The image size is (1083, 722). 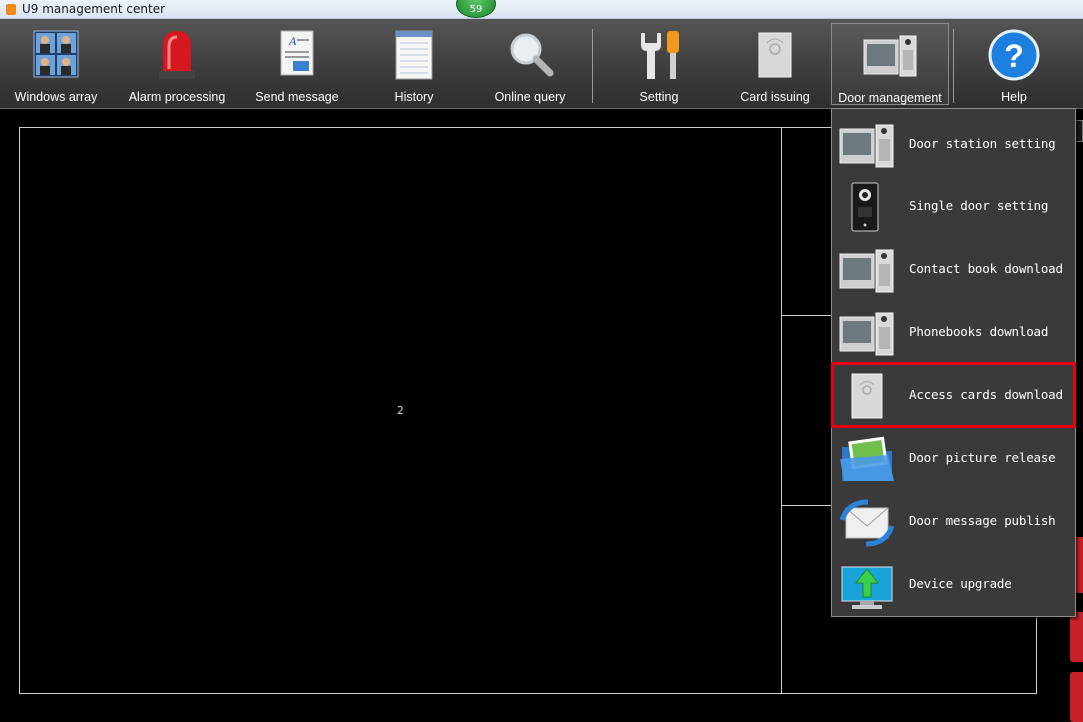 What do you see at coordinates (476, 9) in the screenshot?
I see `count-badge: 59` at bounding box center [476, 9].